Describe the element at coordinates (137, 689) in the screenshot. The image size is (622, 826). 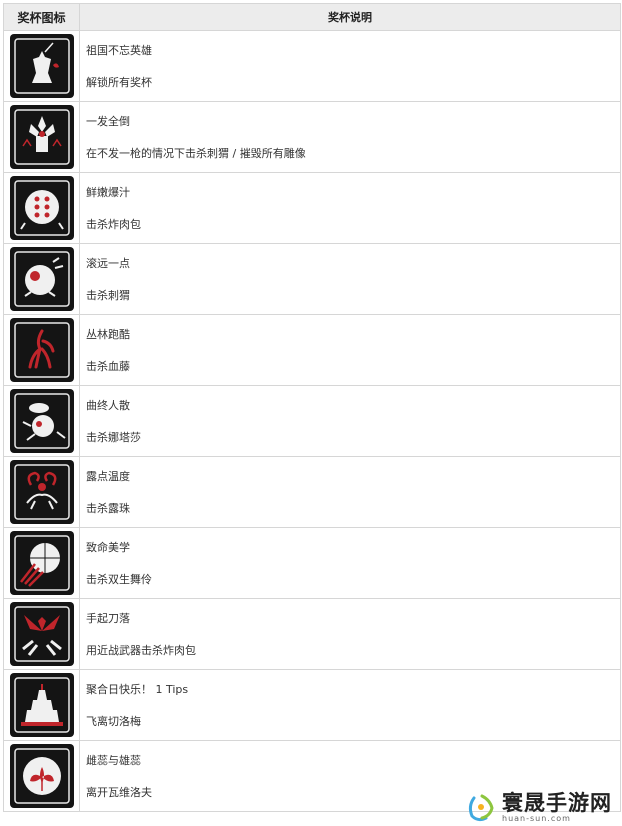
I see `trophy-title: 聚合日快乐！ 1 Tips` at that location.